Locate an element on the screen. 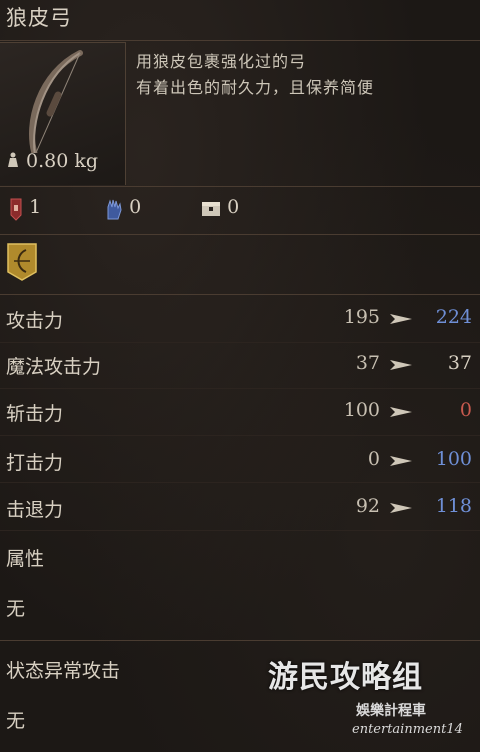 This screenshot has width=480, height=752. weight-value: 0.80 kg is located at coordinates (62, 161).